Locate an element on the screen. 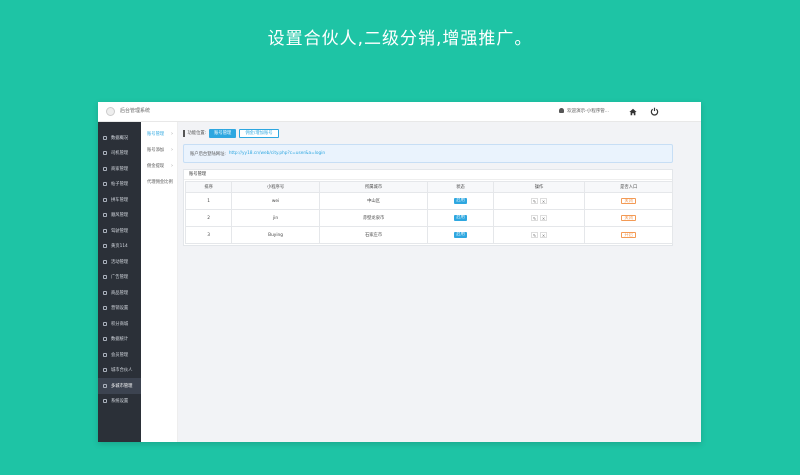  sidebar-item: 数据统计 is located at coordinates (119, 340).